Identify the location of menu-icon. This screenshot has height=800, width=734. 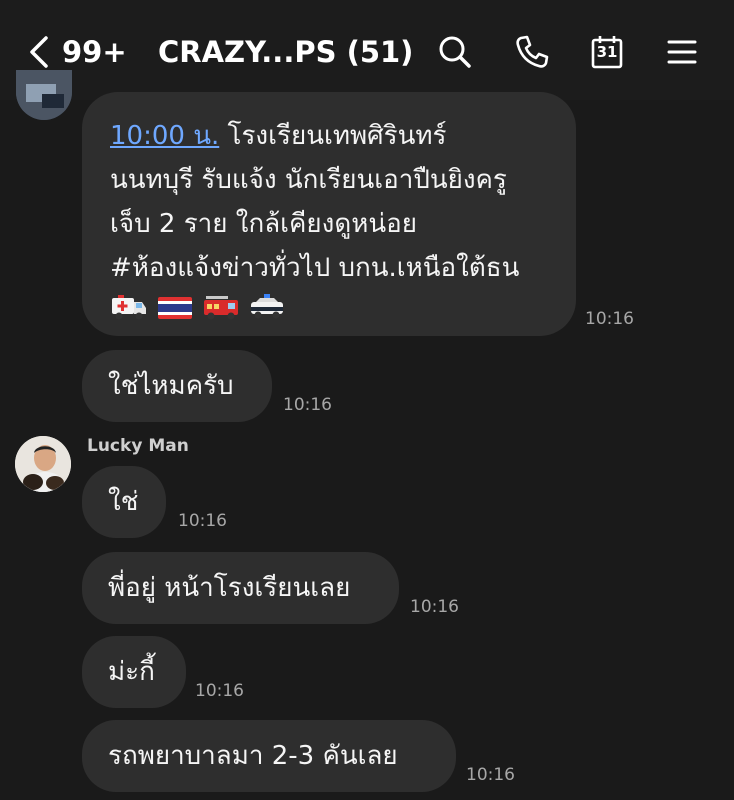
(682, 52).